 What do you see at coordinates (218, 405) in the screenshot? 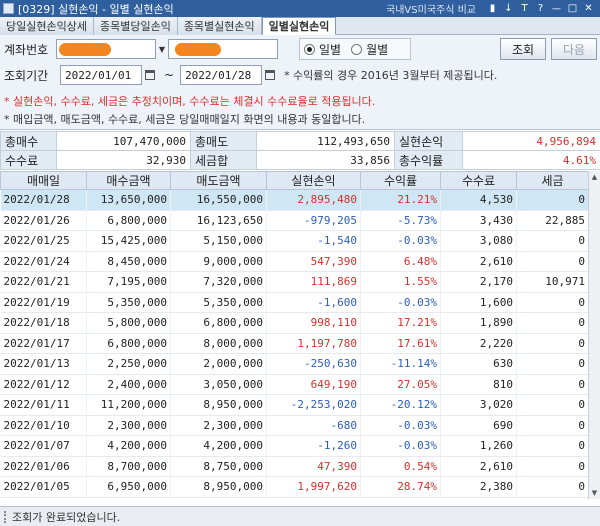
I see `cell-sell: 8,950,000` at bounding box center [218, 405].